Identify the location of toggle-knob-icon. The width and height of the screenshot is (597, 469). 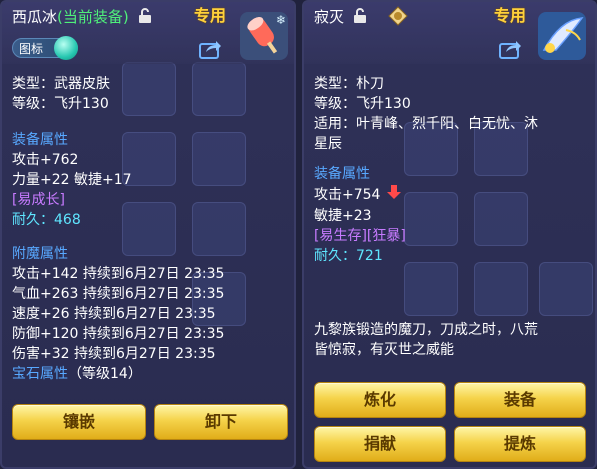
(66, 48).